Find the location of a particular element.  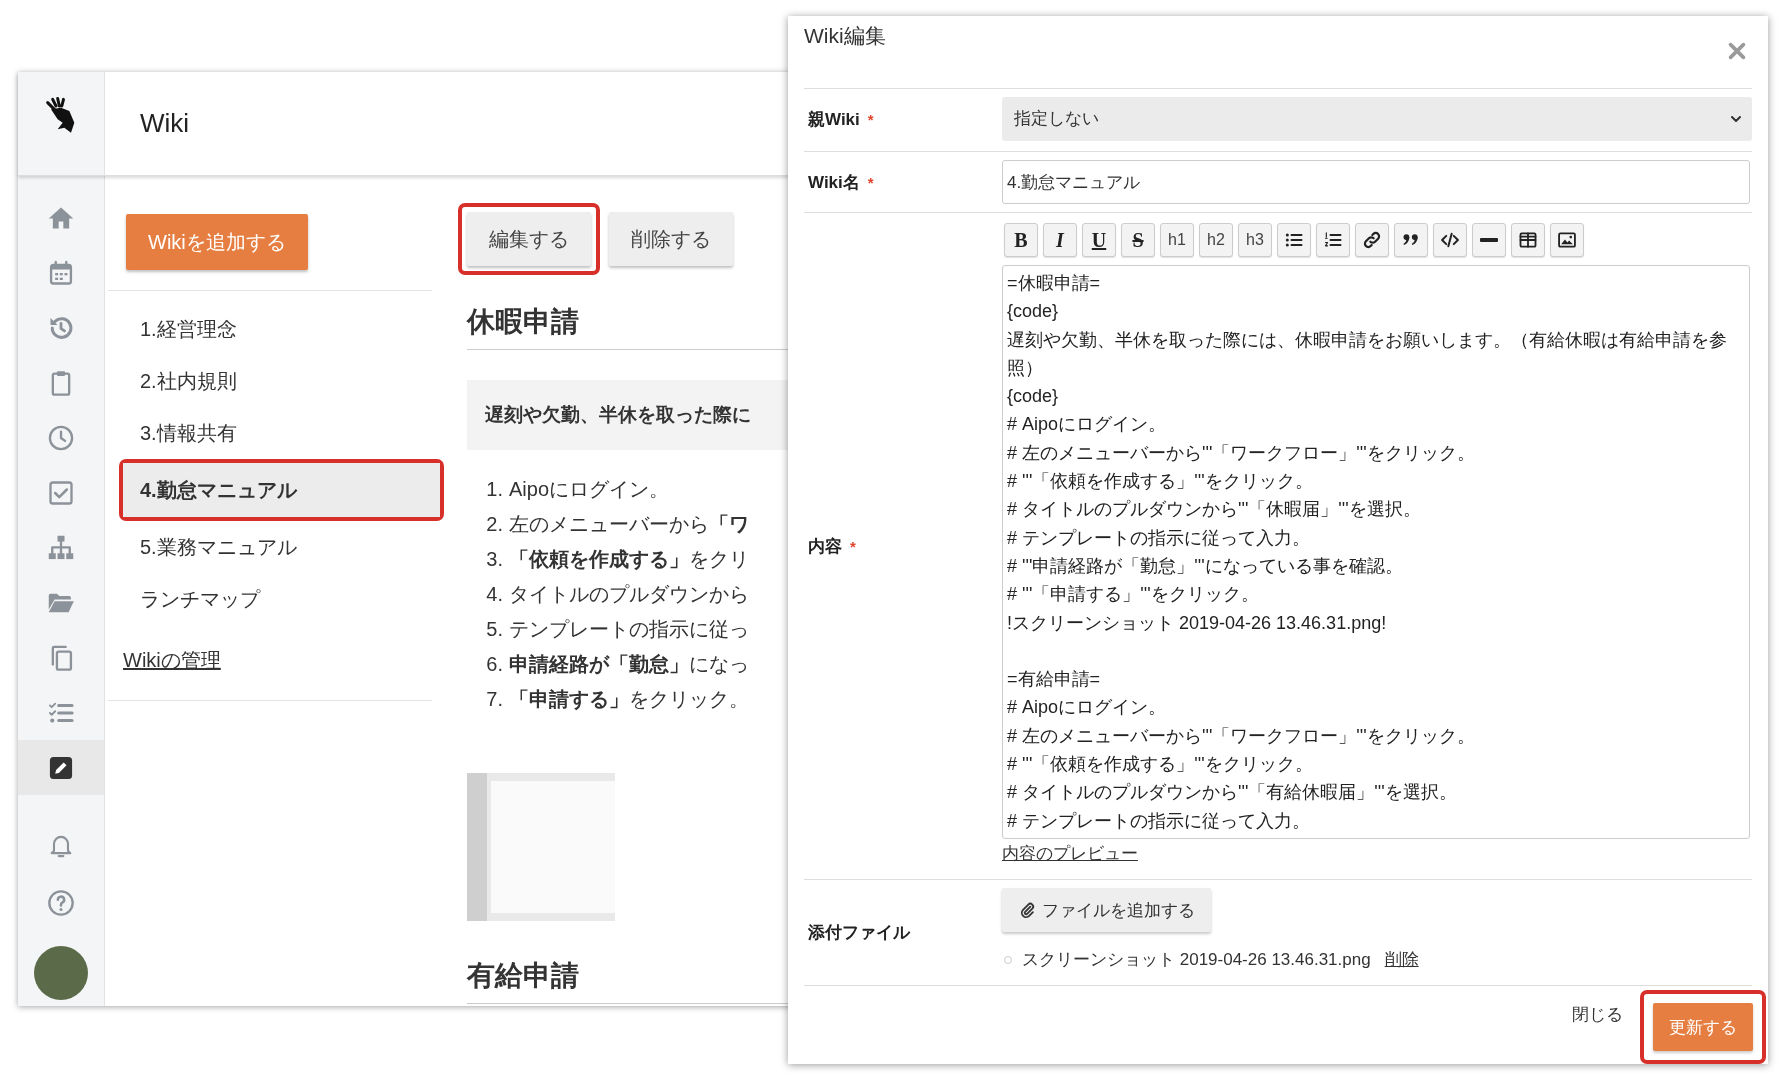

toolbar-button: h3 is located at coordinates (1255, 240).